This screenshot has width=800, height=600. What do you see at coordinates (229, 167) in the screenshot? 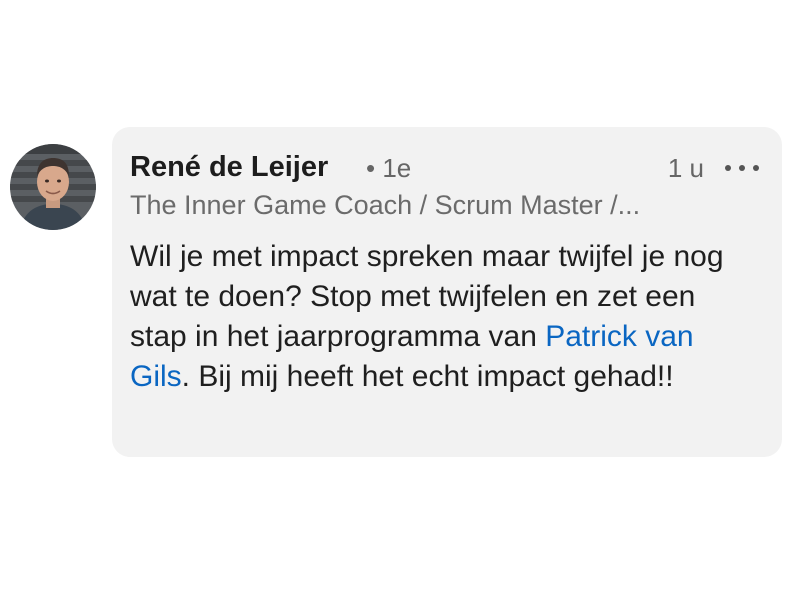
I see `author-name: René de Leijer` at bounding box center [229, 167].